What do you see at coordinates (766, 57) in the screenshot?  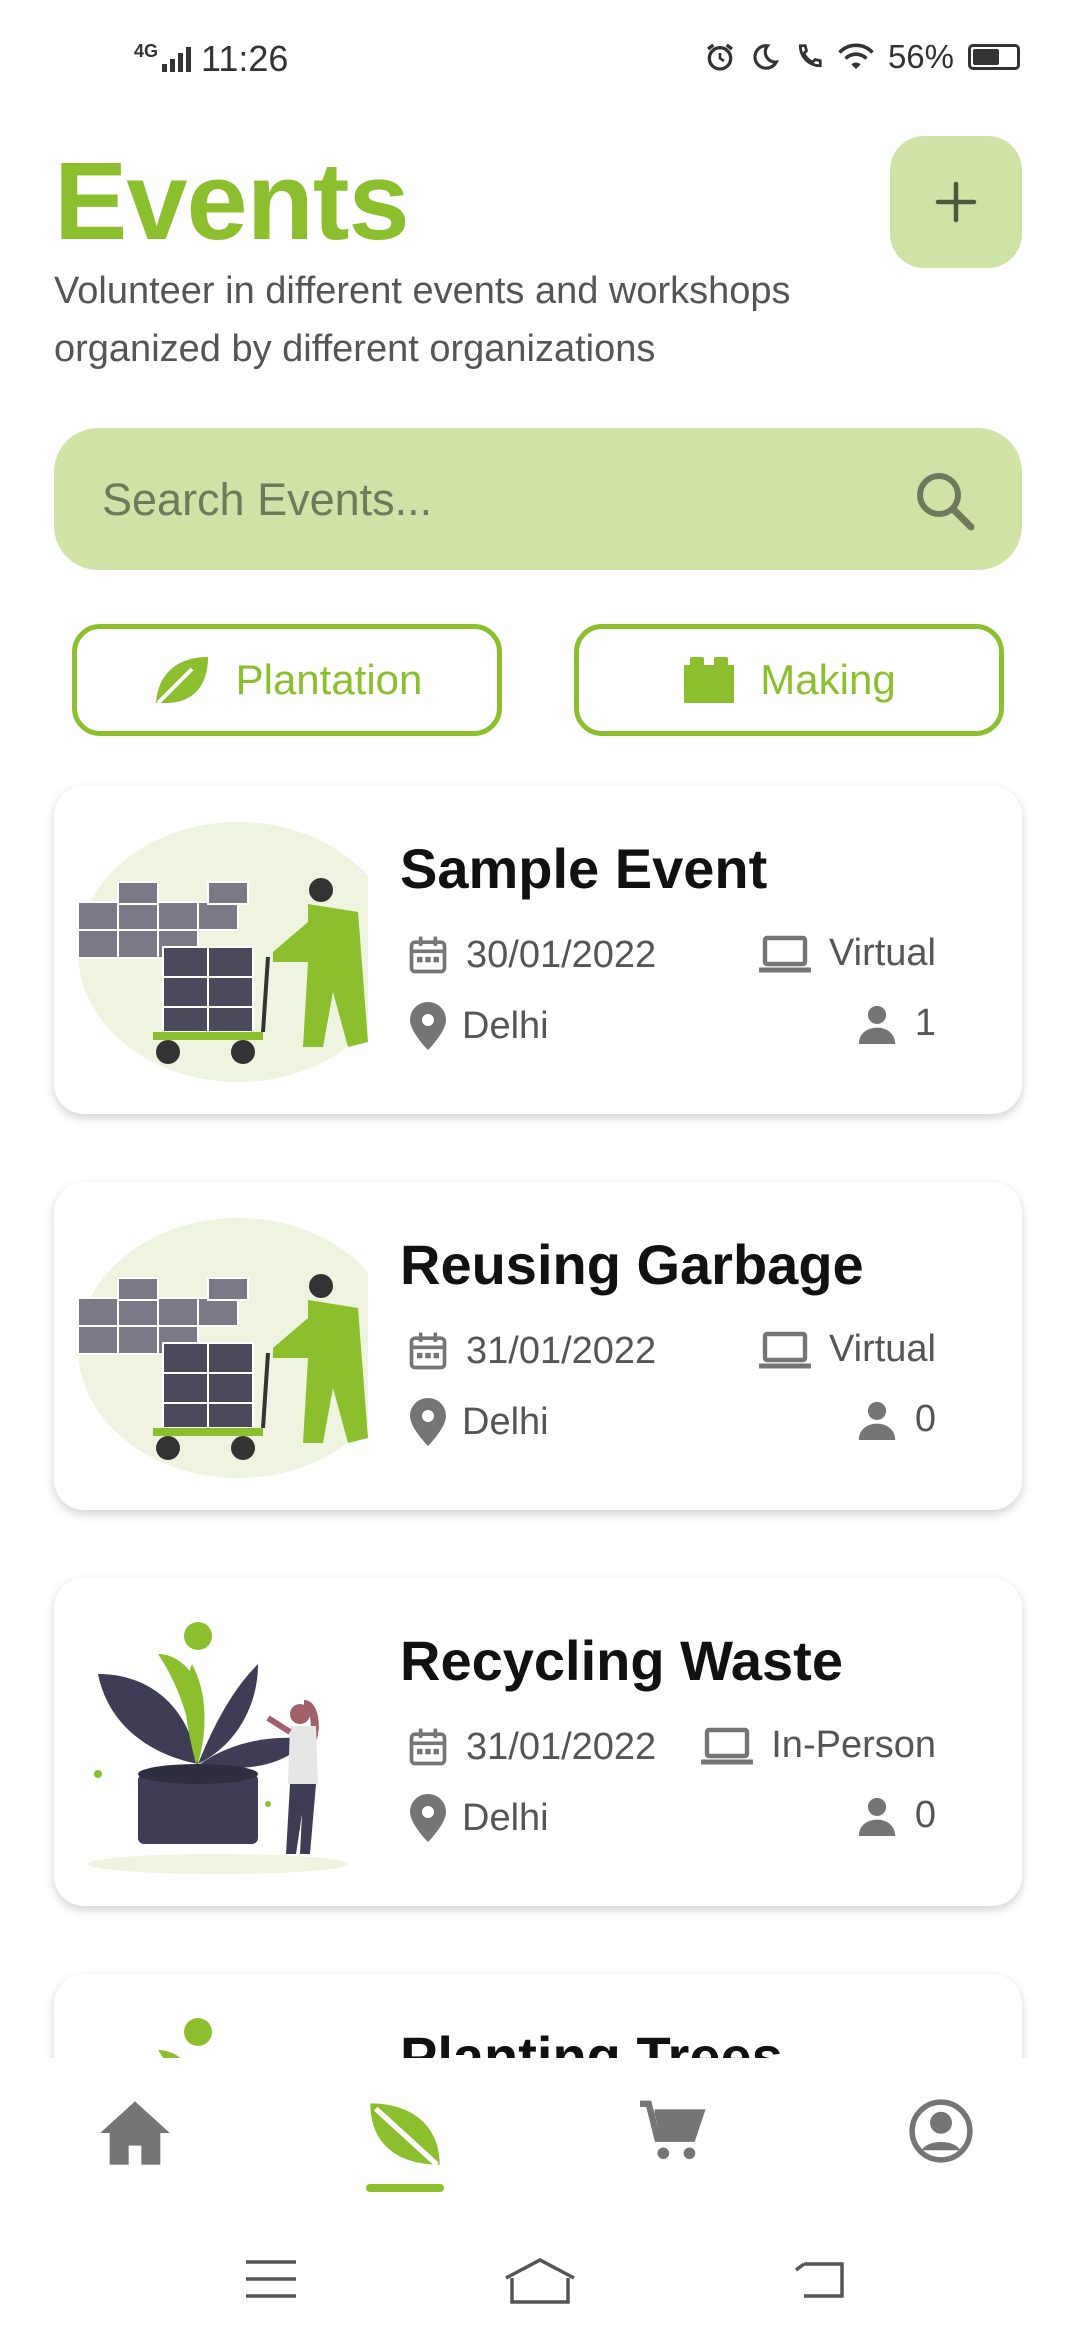 I see `moon-icon` at bounding box center [766, 57].